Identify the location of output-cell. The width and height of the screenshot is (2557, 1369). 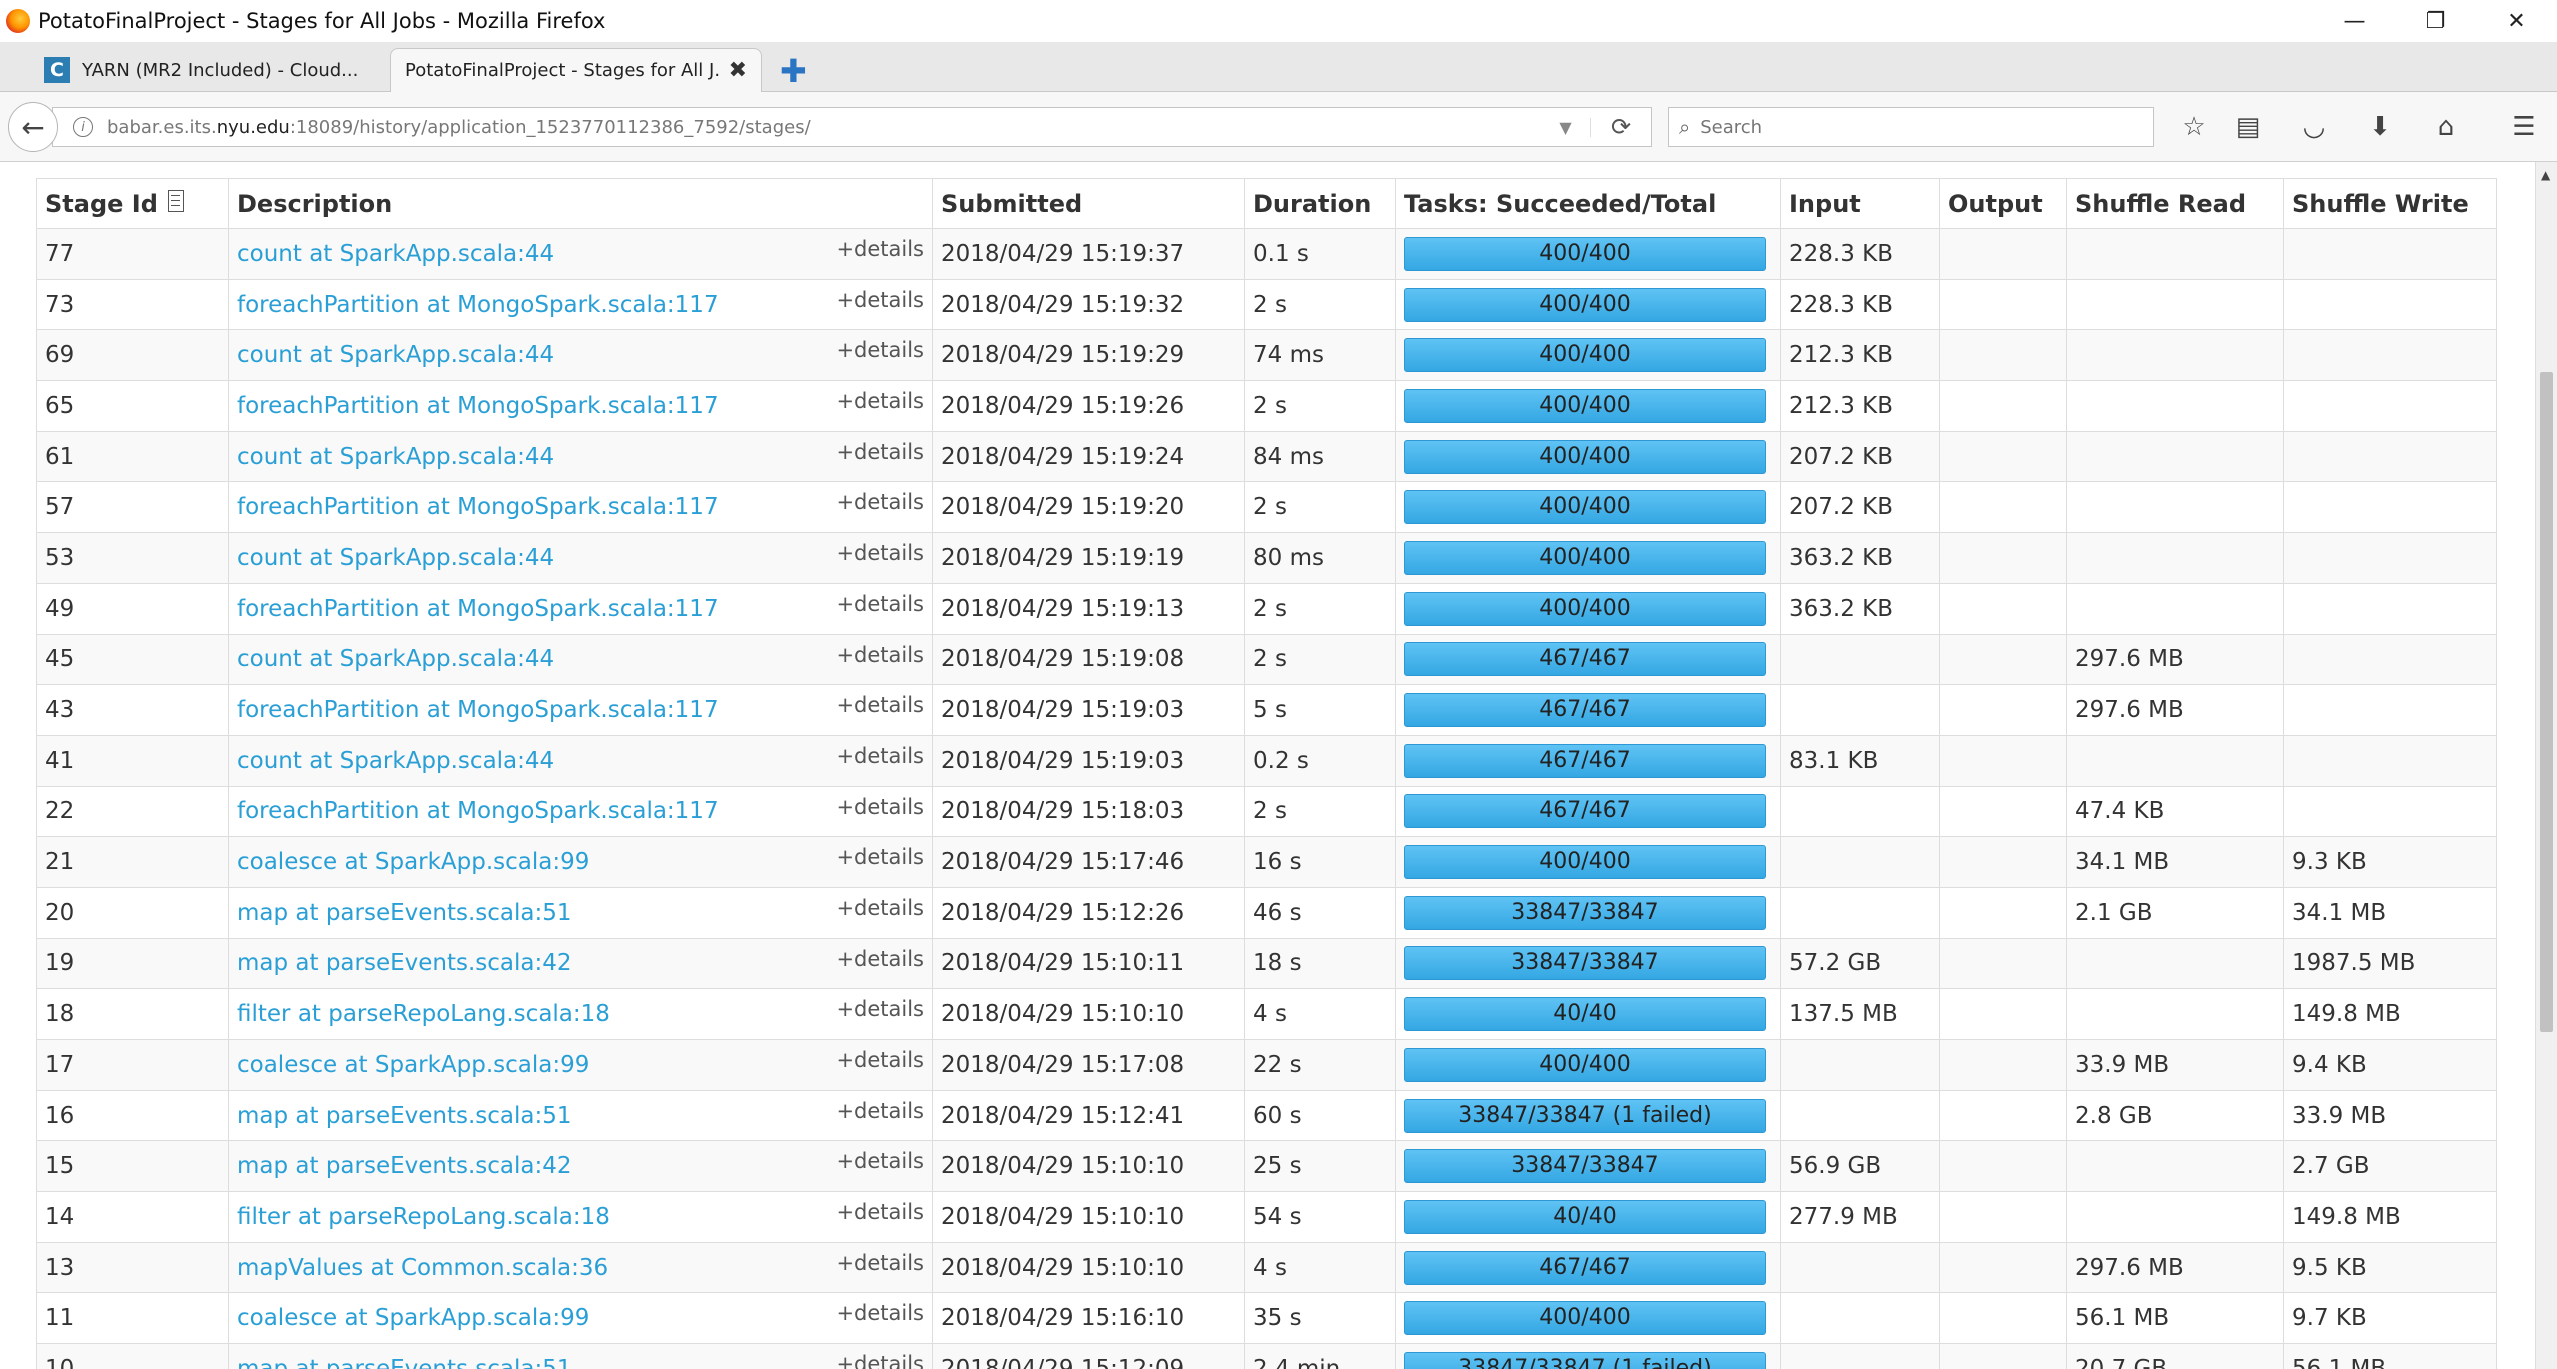
(2003, 1318).